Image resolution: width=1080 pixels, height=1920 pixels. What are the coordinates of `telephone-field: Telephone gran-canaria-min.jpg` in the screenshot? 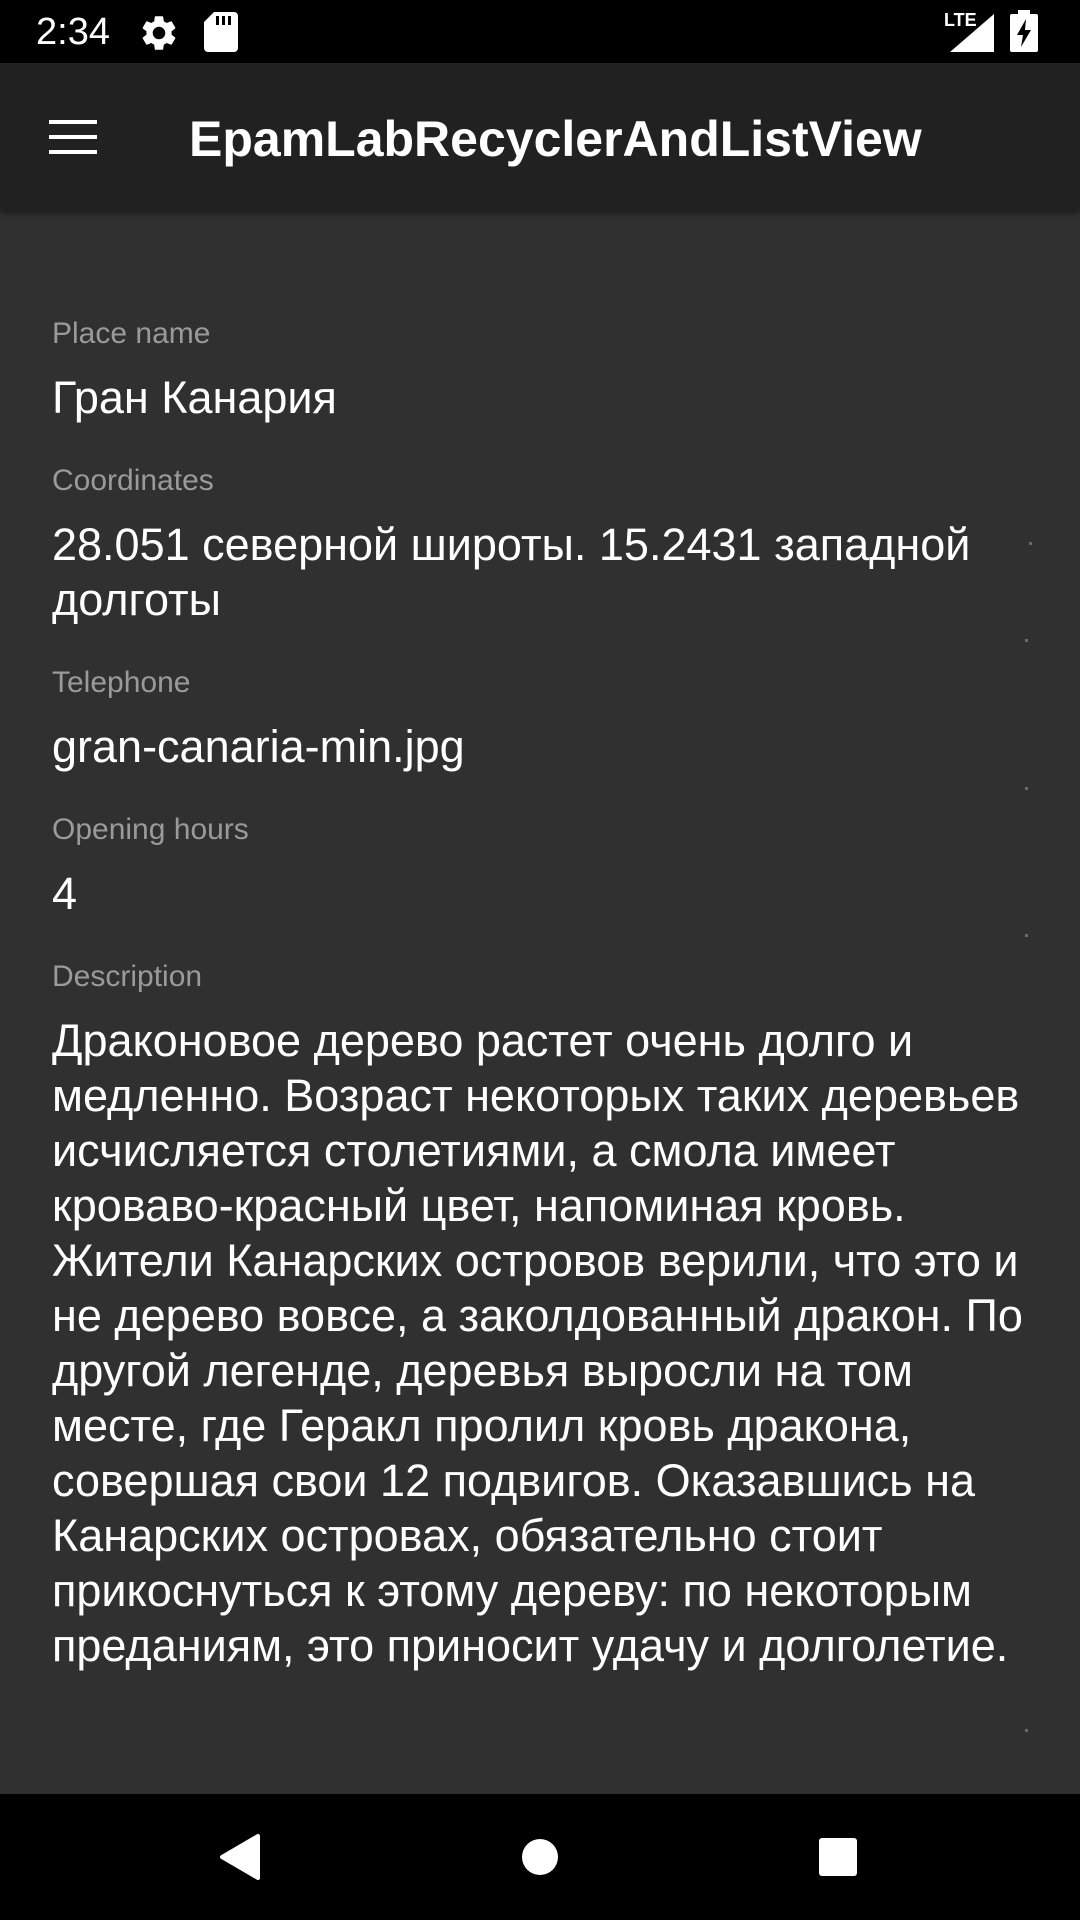 It's located at (540, 719).